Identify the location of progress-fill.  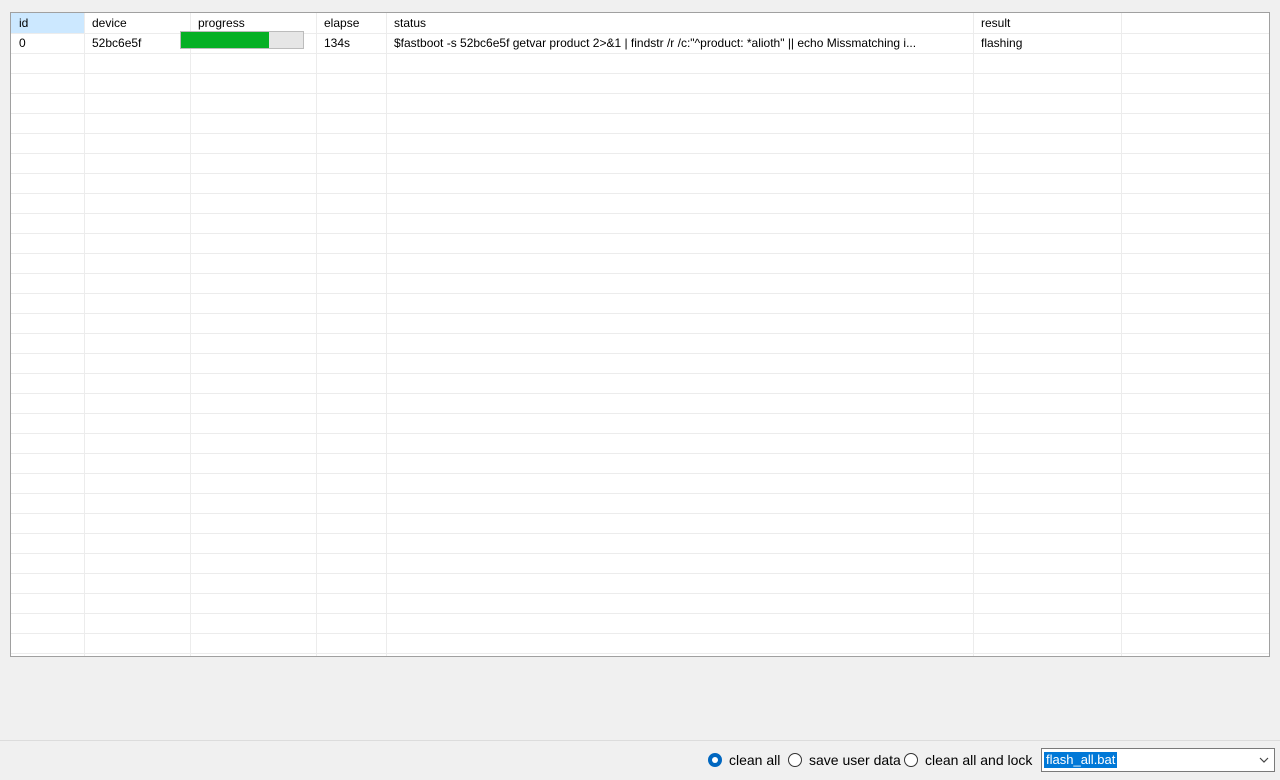
(225, 40).